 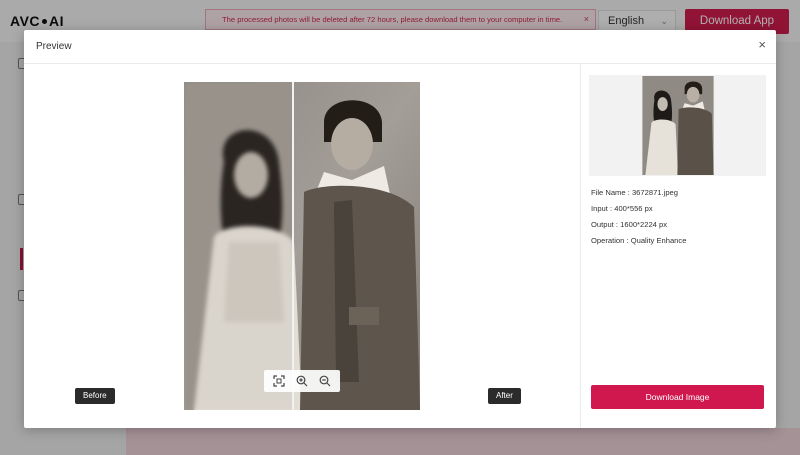 What do you see at coordinates (279, 381) in the screenshot?
I see `fit-screen-icon` at bounding box center [279, 381].